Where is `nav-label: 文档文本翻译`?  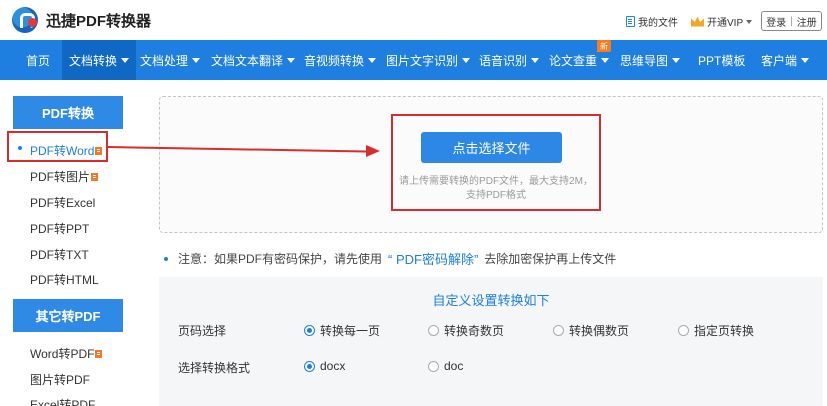
nav-label: 文档文本翻译 is located at coordinates (247, 60).